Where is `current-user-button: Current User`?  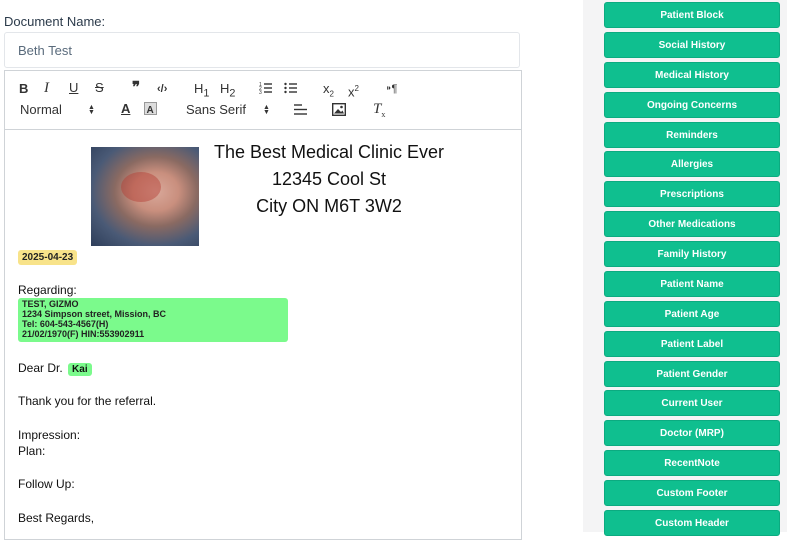 current-user-button: Current User is located at coordinates (692, 403).